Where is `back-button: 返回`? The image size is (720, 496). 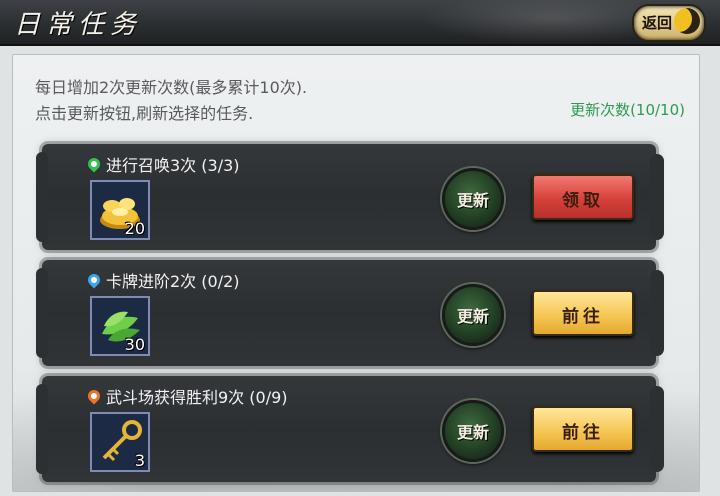
back-button: 返回 is located at coordinates (669, 23).